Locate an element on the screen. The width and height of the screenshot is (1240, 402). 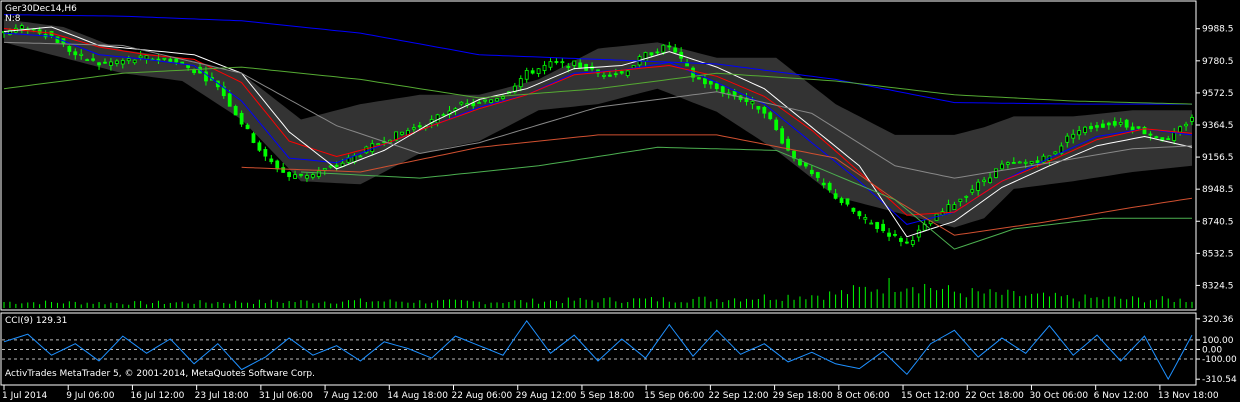
price-tick-label: 9364.5 is located at coordinates (1218, 126).